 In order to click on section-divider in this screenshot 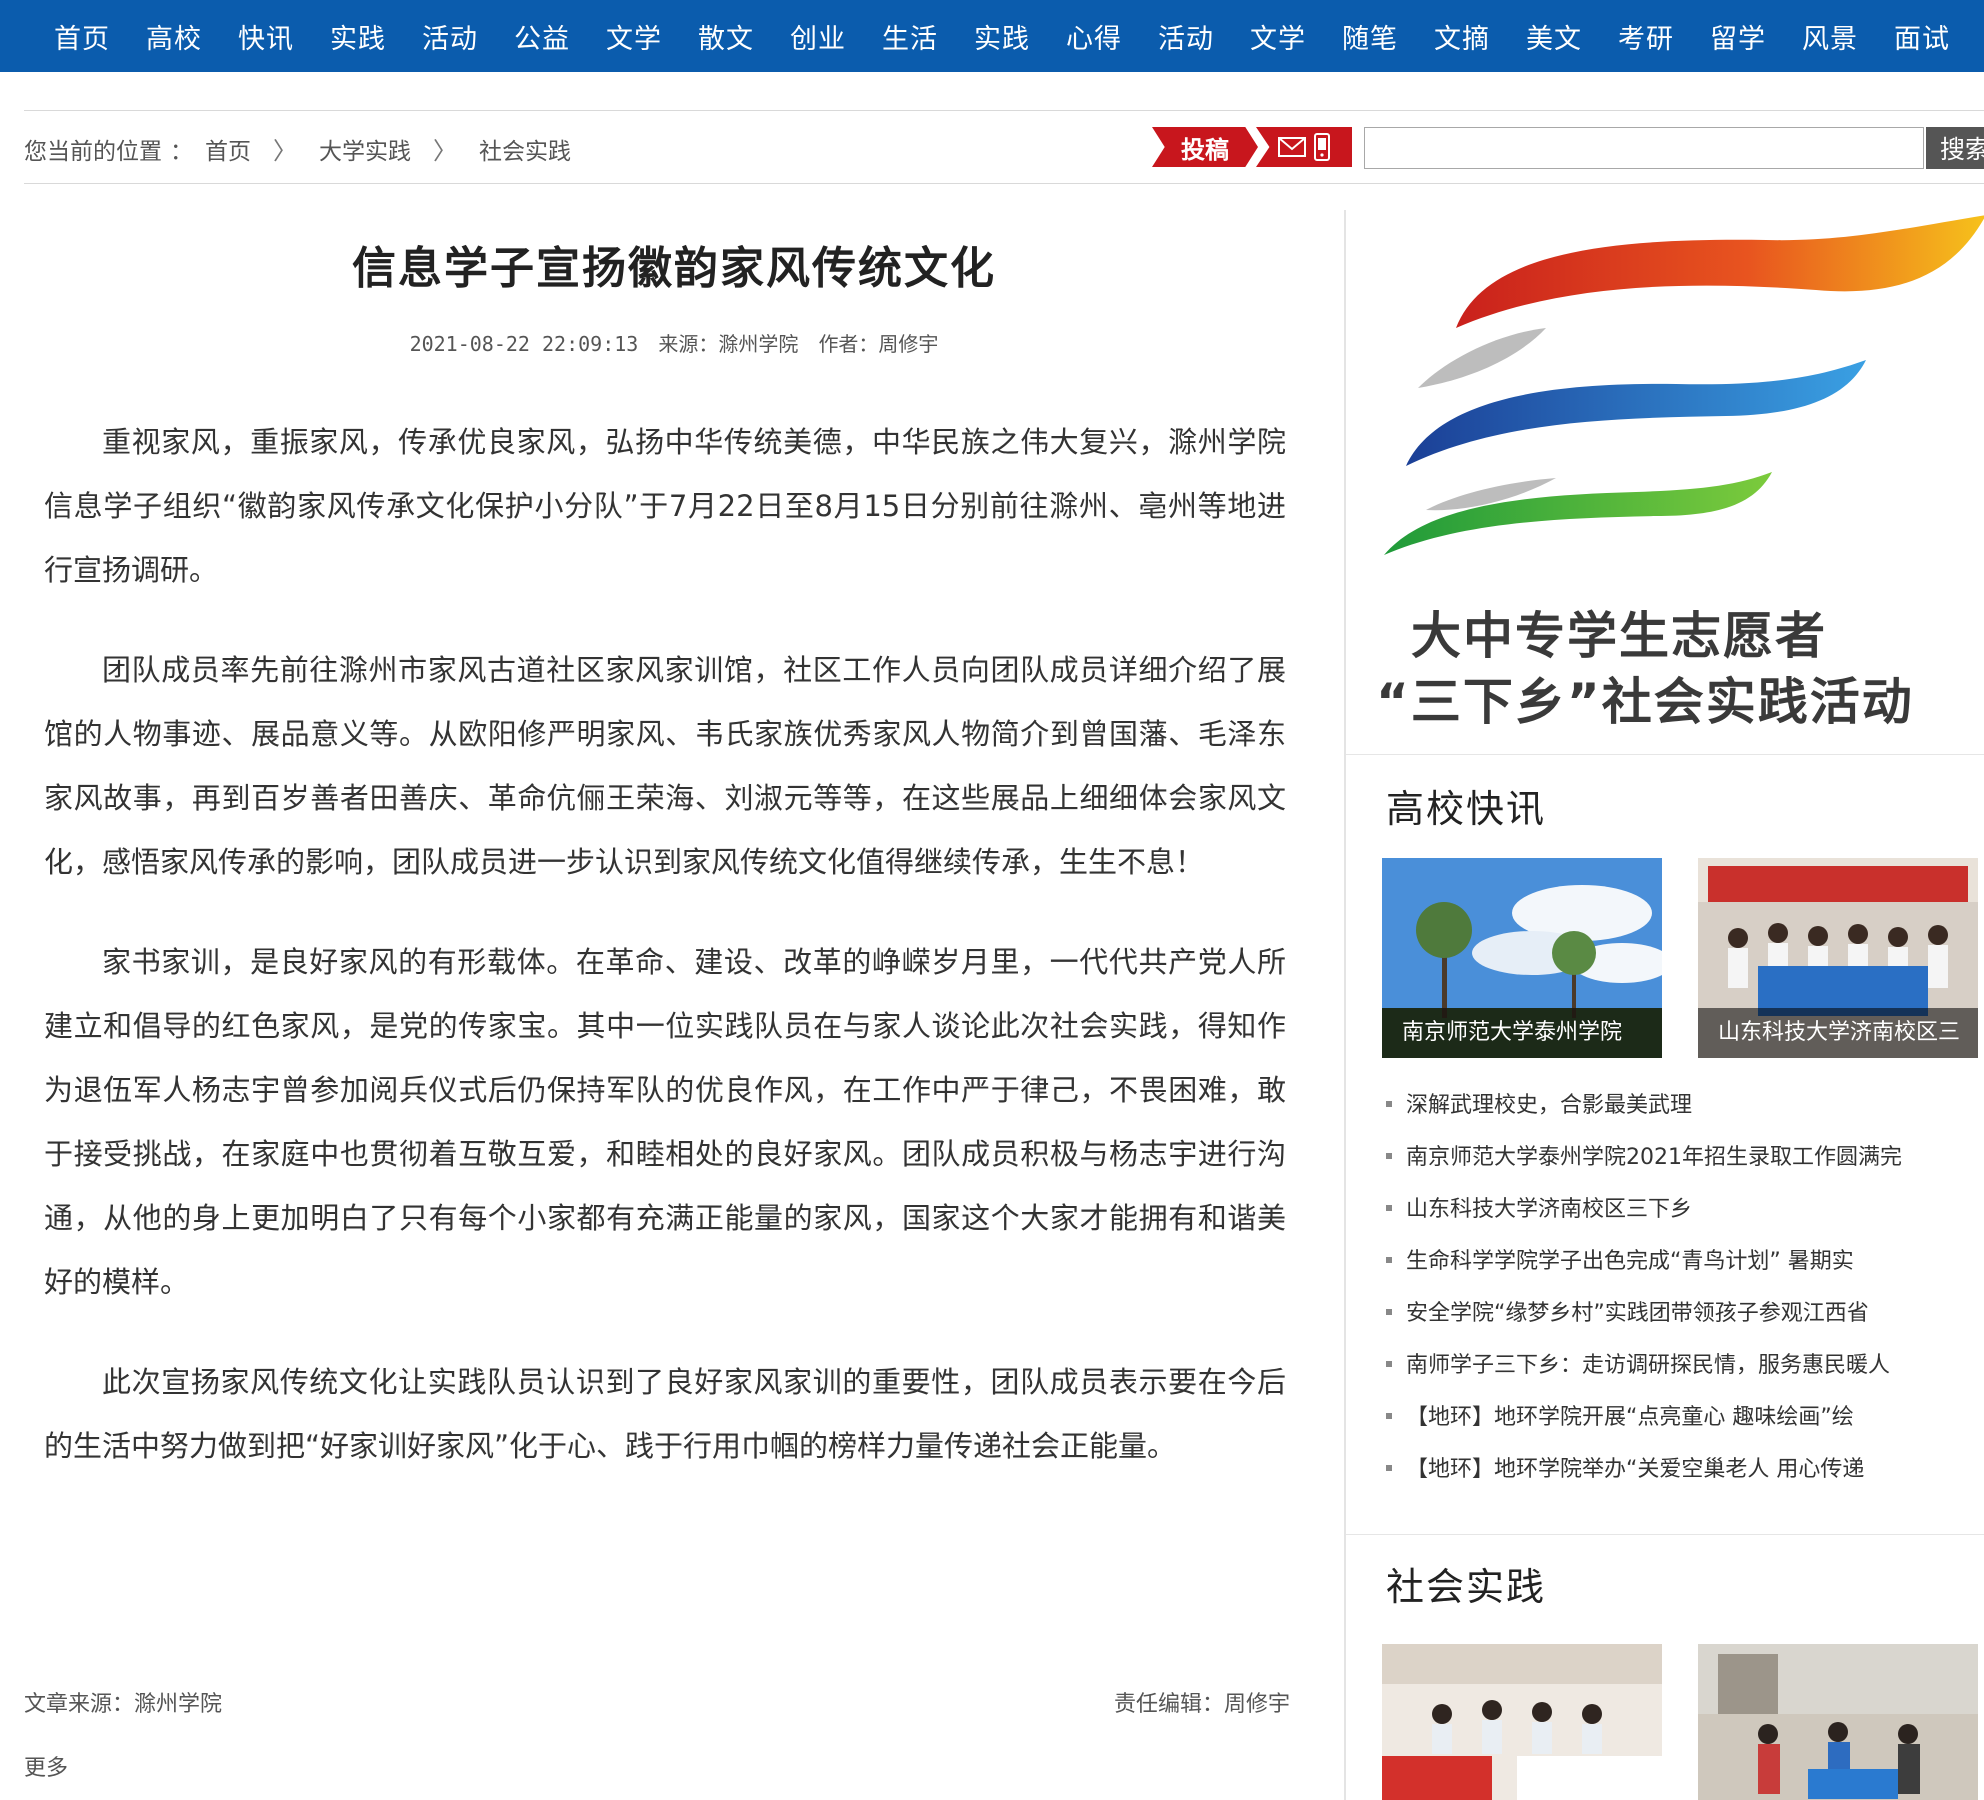, I will do `click(1665, 1534)`.